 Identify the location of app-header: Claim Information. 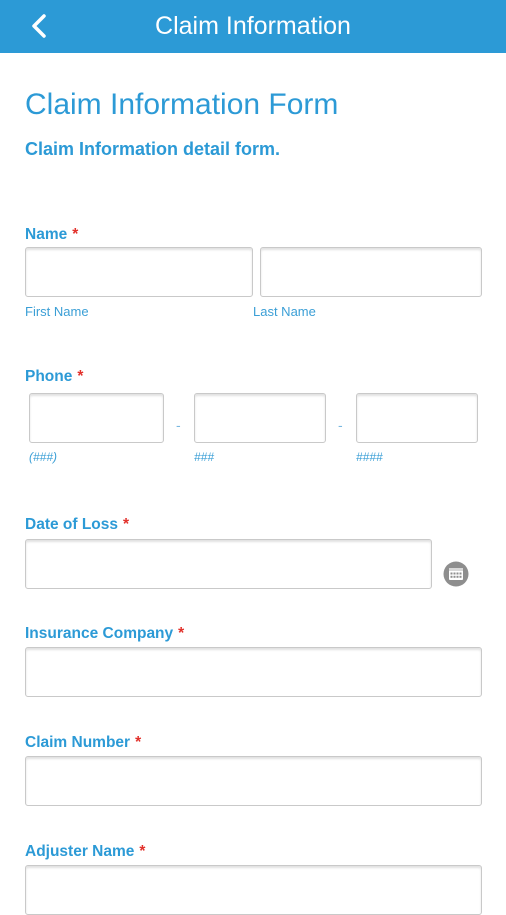
(253, 26).